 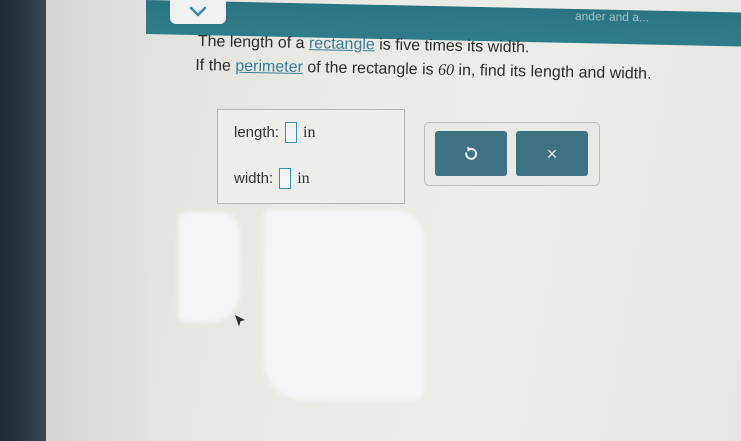 I want to click on length-label: length:, so click(x=257, y=132).